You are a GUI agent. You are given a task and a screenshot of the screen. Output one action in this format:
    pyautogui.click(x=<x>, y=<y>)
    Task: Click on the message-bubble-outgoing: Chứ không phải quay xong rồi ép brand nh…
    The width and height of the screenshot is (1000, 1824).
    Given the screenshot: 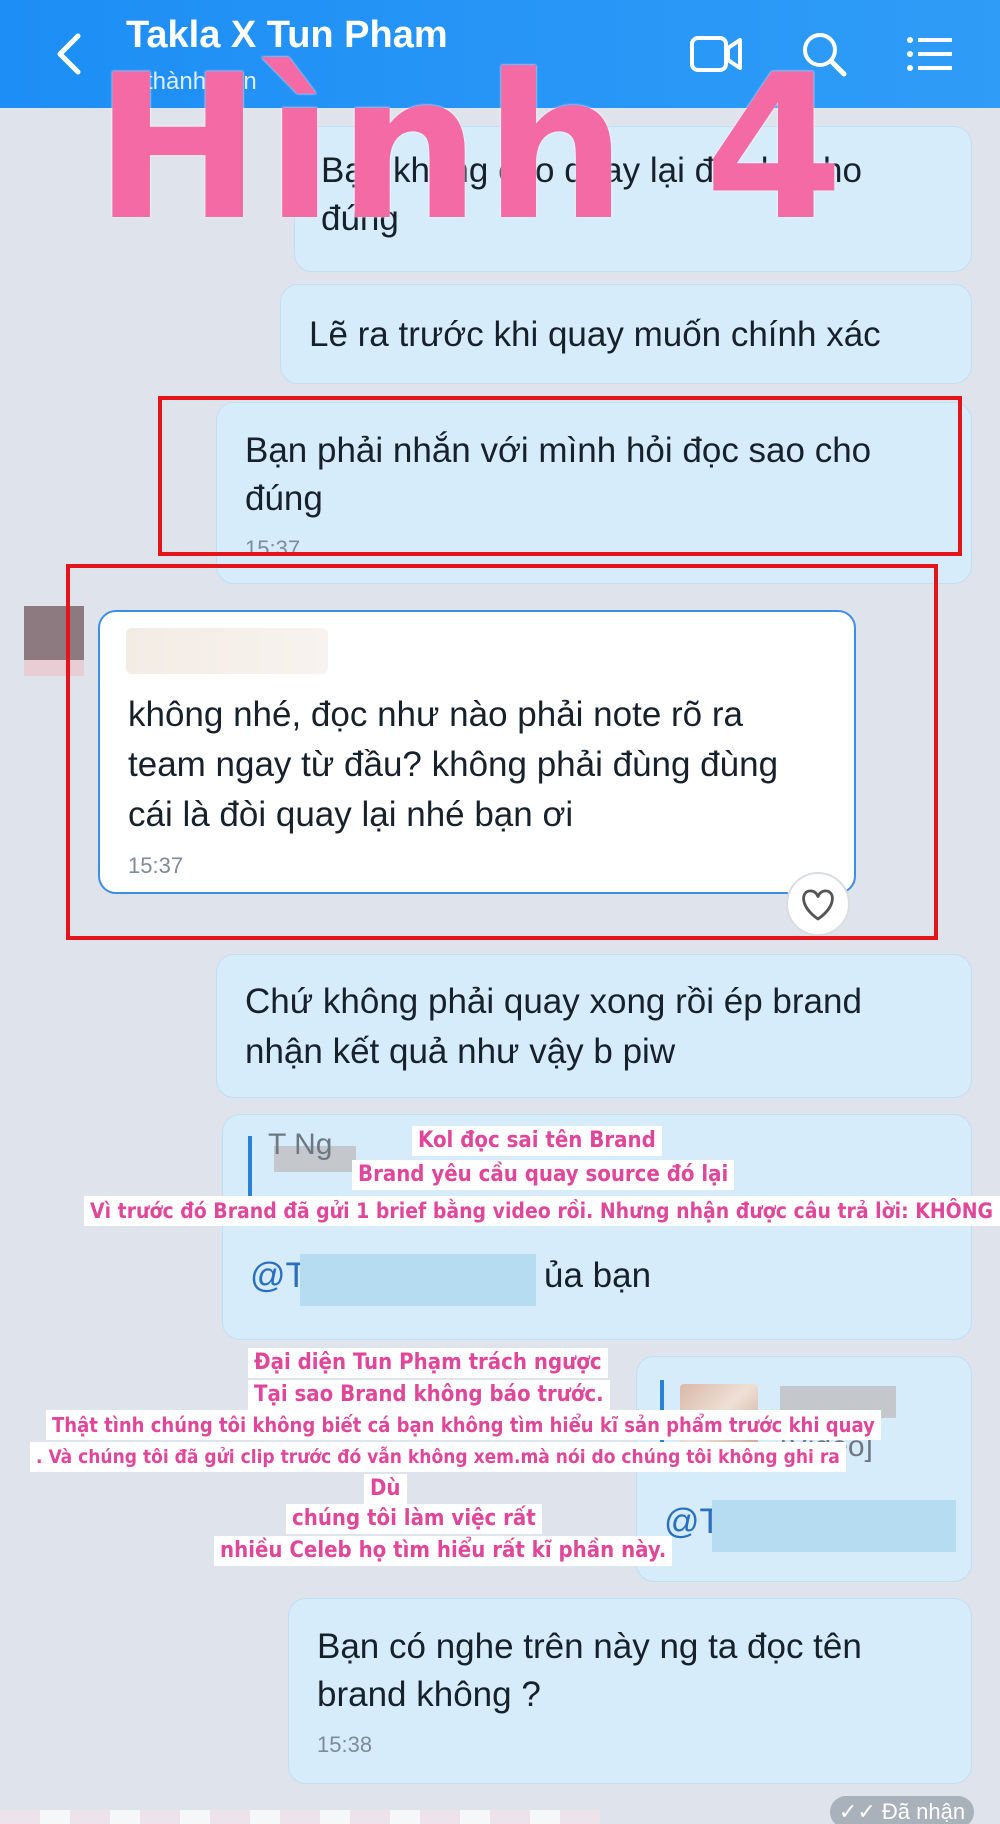 What is the action you would take?
    pyautogui.click(x=594, y=1026)
    